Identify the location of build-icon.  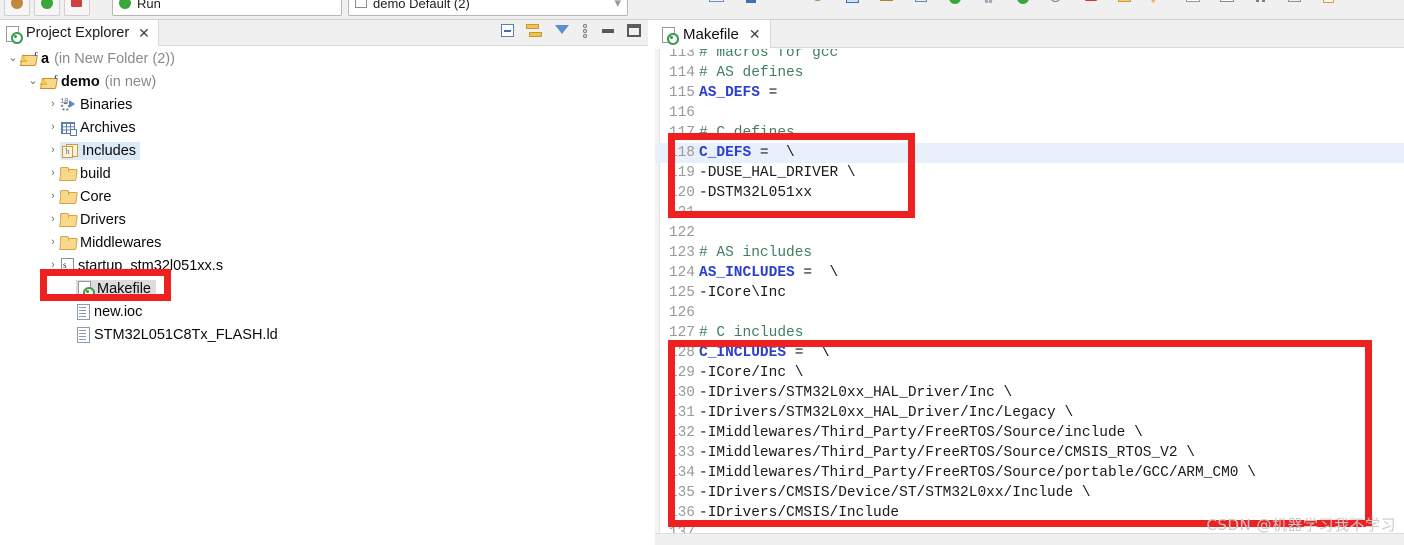
(955, 3).